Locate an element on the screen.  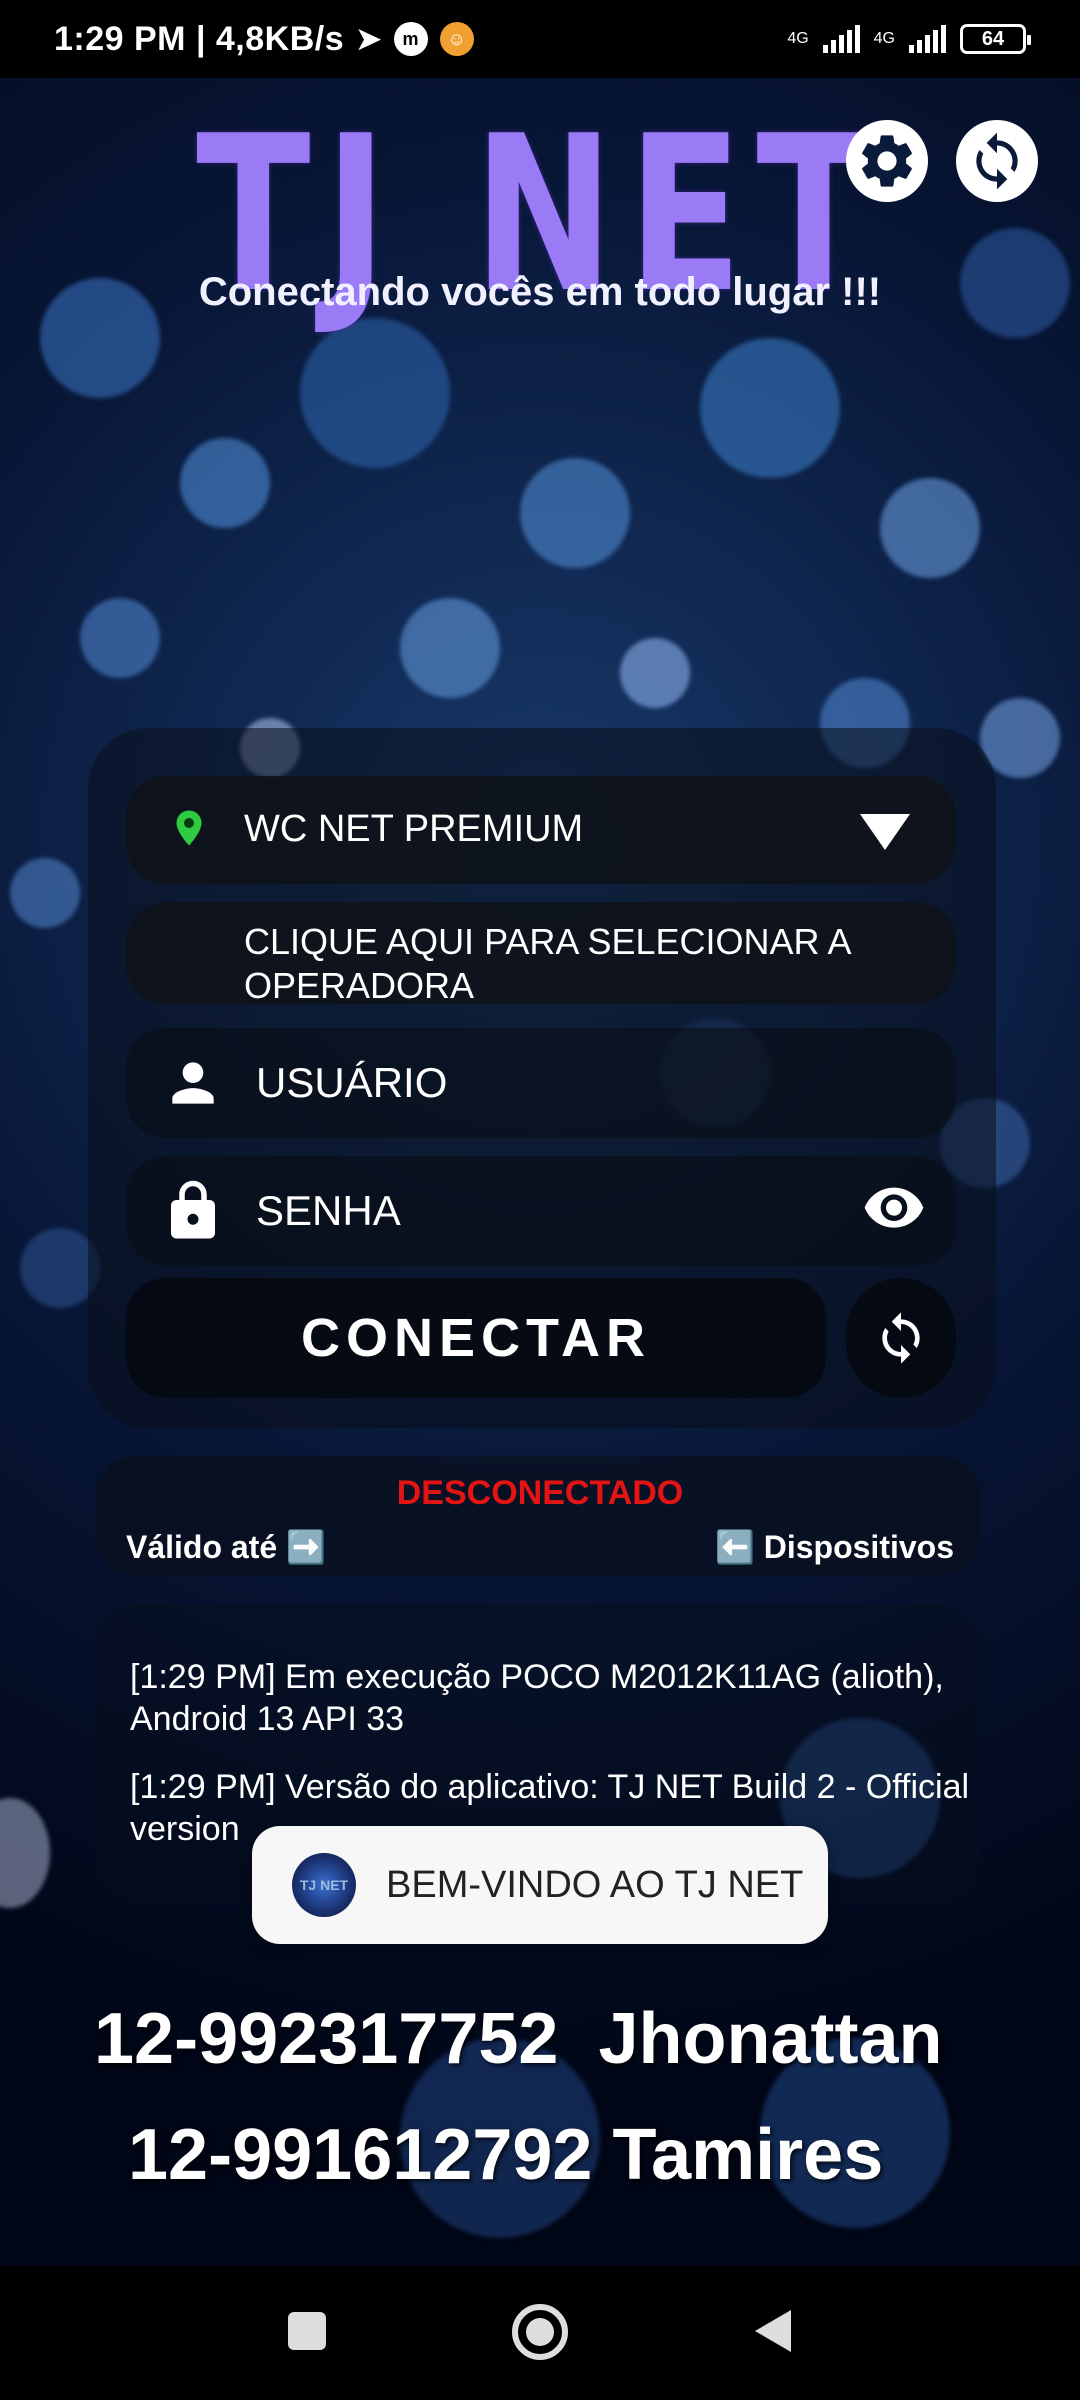
username-input is located at coordinates (576, 1083).